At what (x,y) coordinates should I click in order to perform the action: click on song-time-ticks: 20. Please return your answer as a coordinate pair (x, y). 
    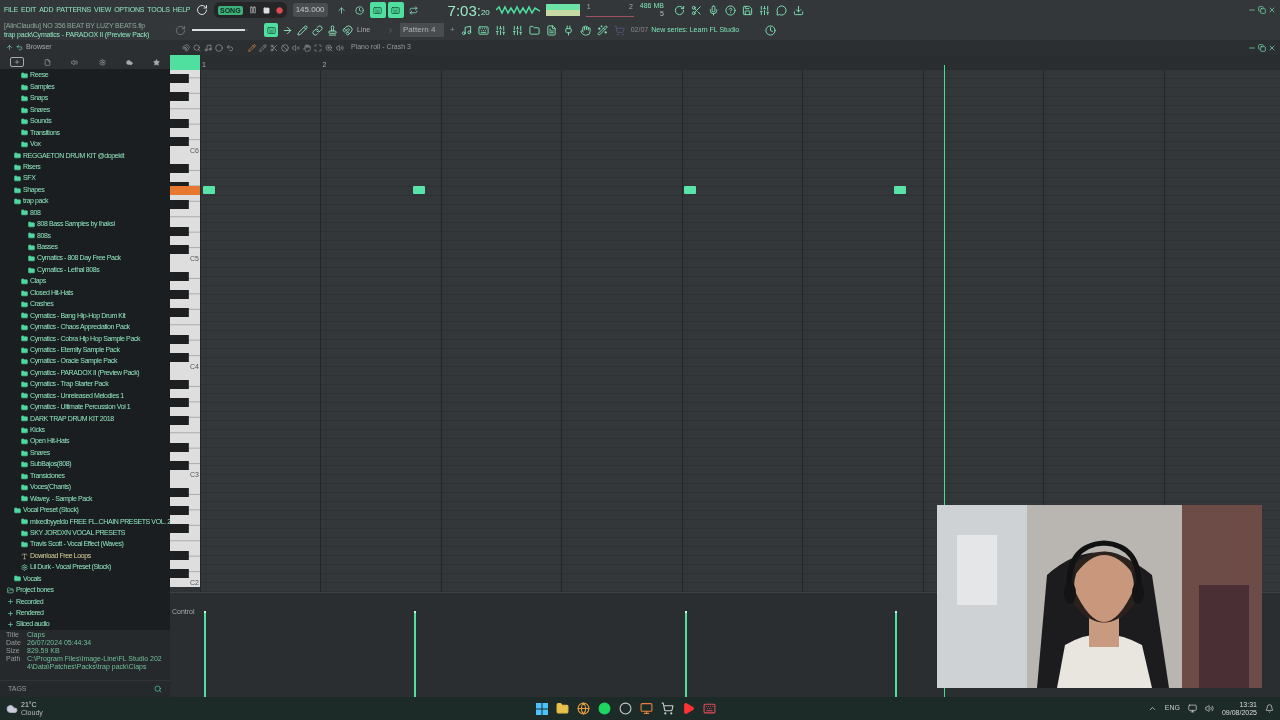
    Looking at the image, I should click on (485, 12).